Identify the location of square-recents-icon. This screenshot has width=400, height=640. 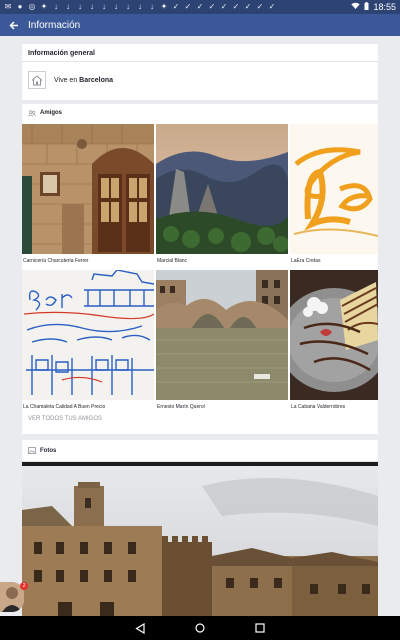
(260, 628).